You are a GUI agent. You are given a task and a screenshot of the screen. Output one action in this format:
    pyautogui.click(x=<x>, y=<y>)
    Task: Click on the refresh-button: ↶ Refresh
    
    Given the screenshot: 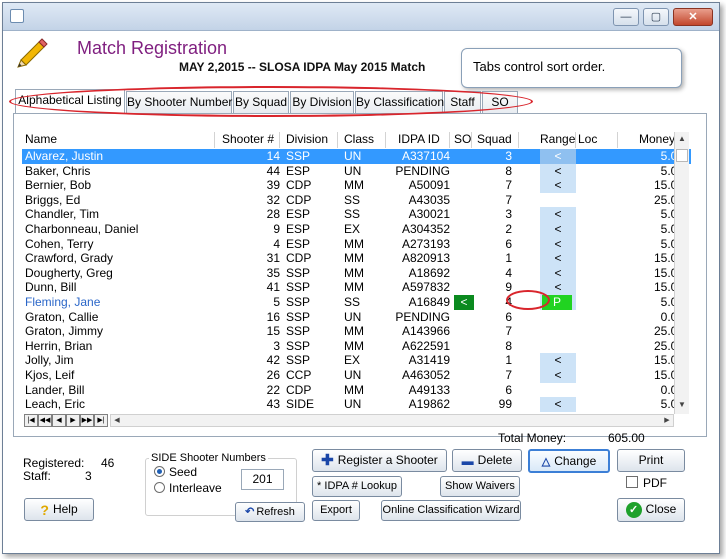 What is the action you would take?
    pyautogui.click(x=270, y=512)
    